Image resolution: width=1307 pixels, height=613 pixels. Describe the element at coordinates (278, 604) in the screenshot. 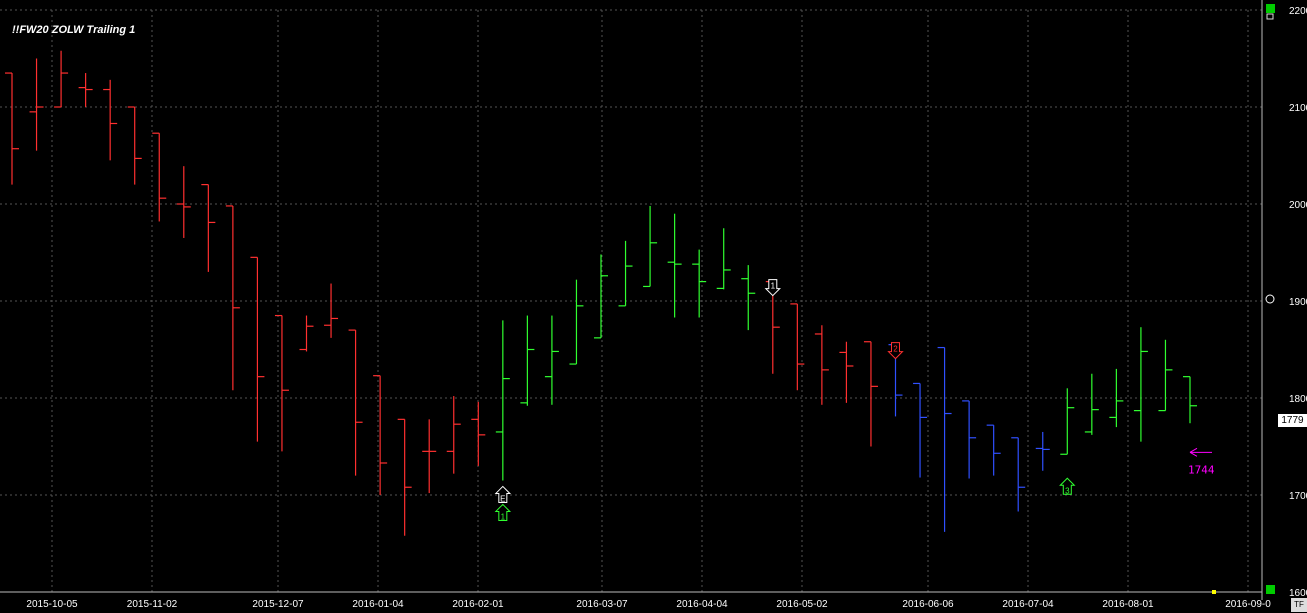

I see `x-tick-label: 2015-12-07` at that location.